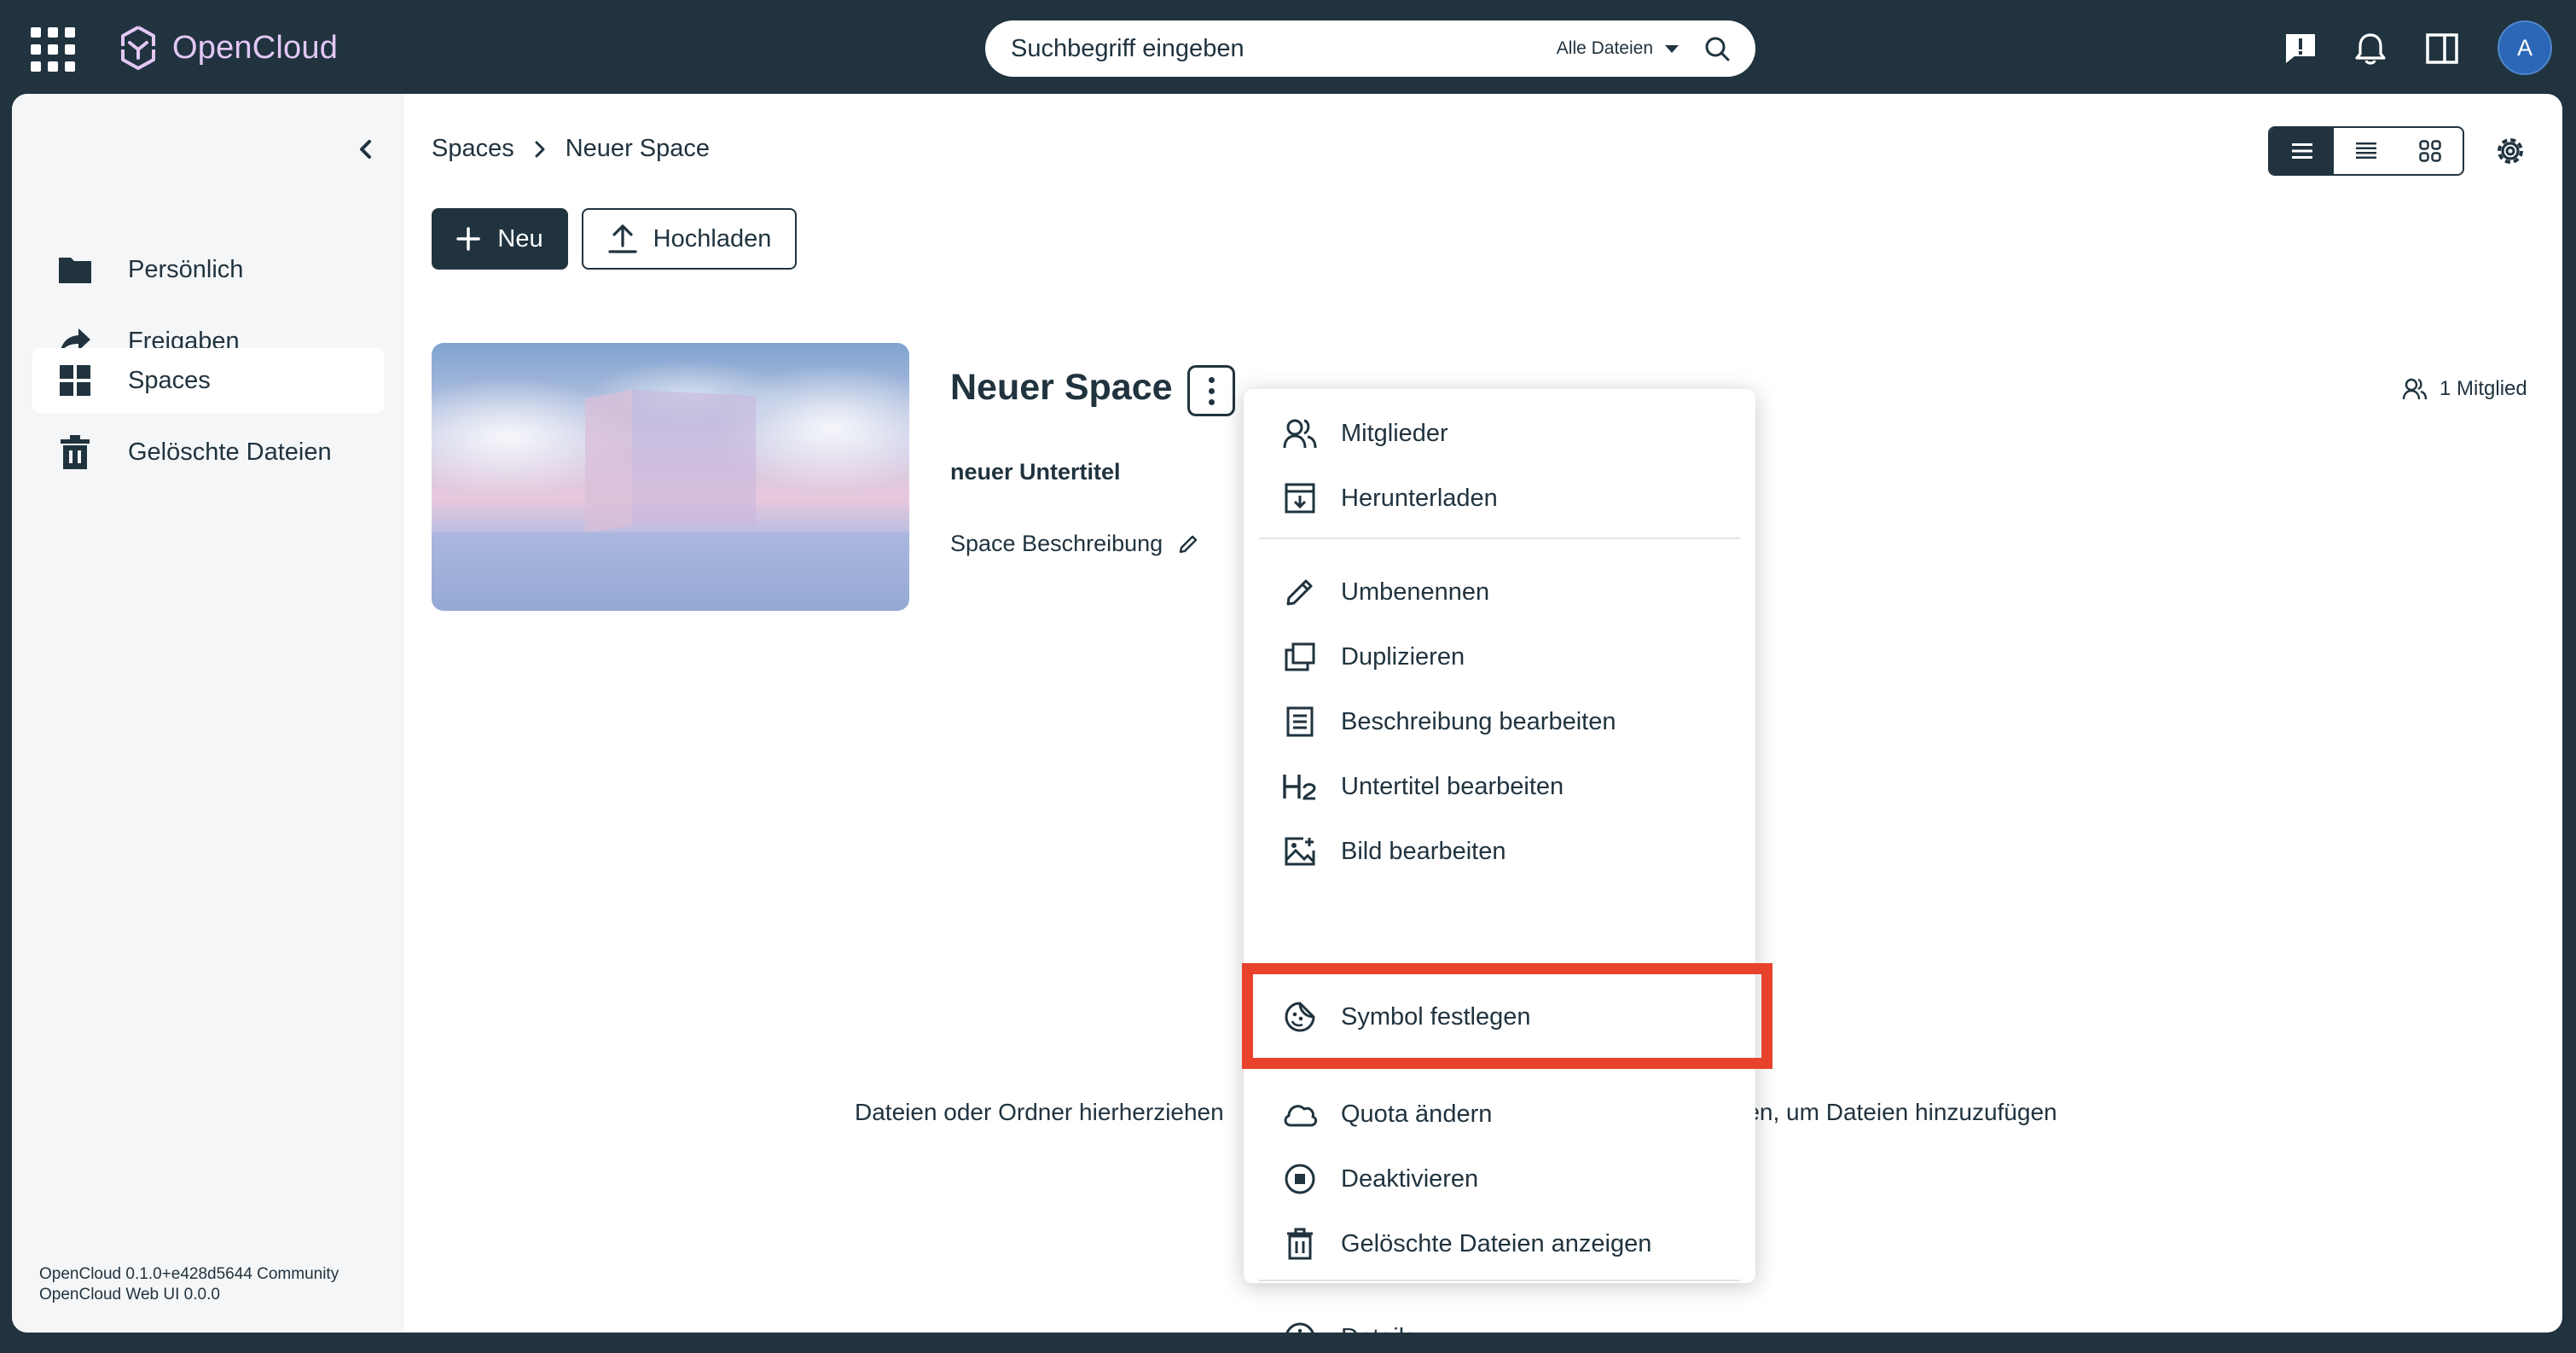 The width and height of the screenshot is (2576, 1353). Describe the element at coordinates (2483, 388) in the screenshot. I see `members-count: 1 Mitglied` at that location.